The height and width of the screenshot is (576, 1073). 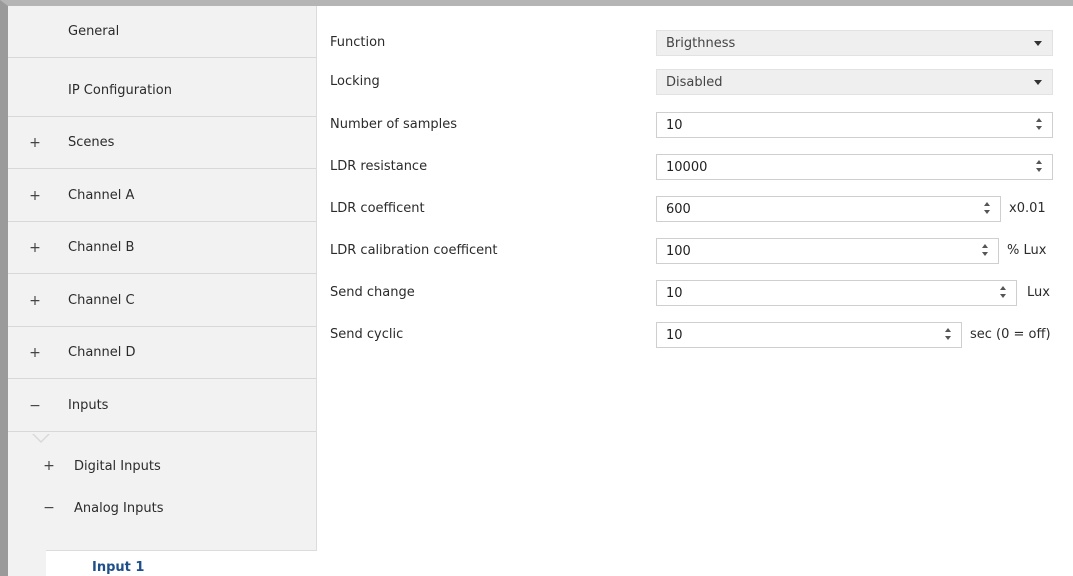 I want to click on param-label: Locking, so click(x=355, y=81).